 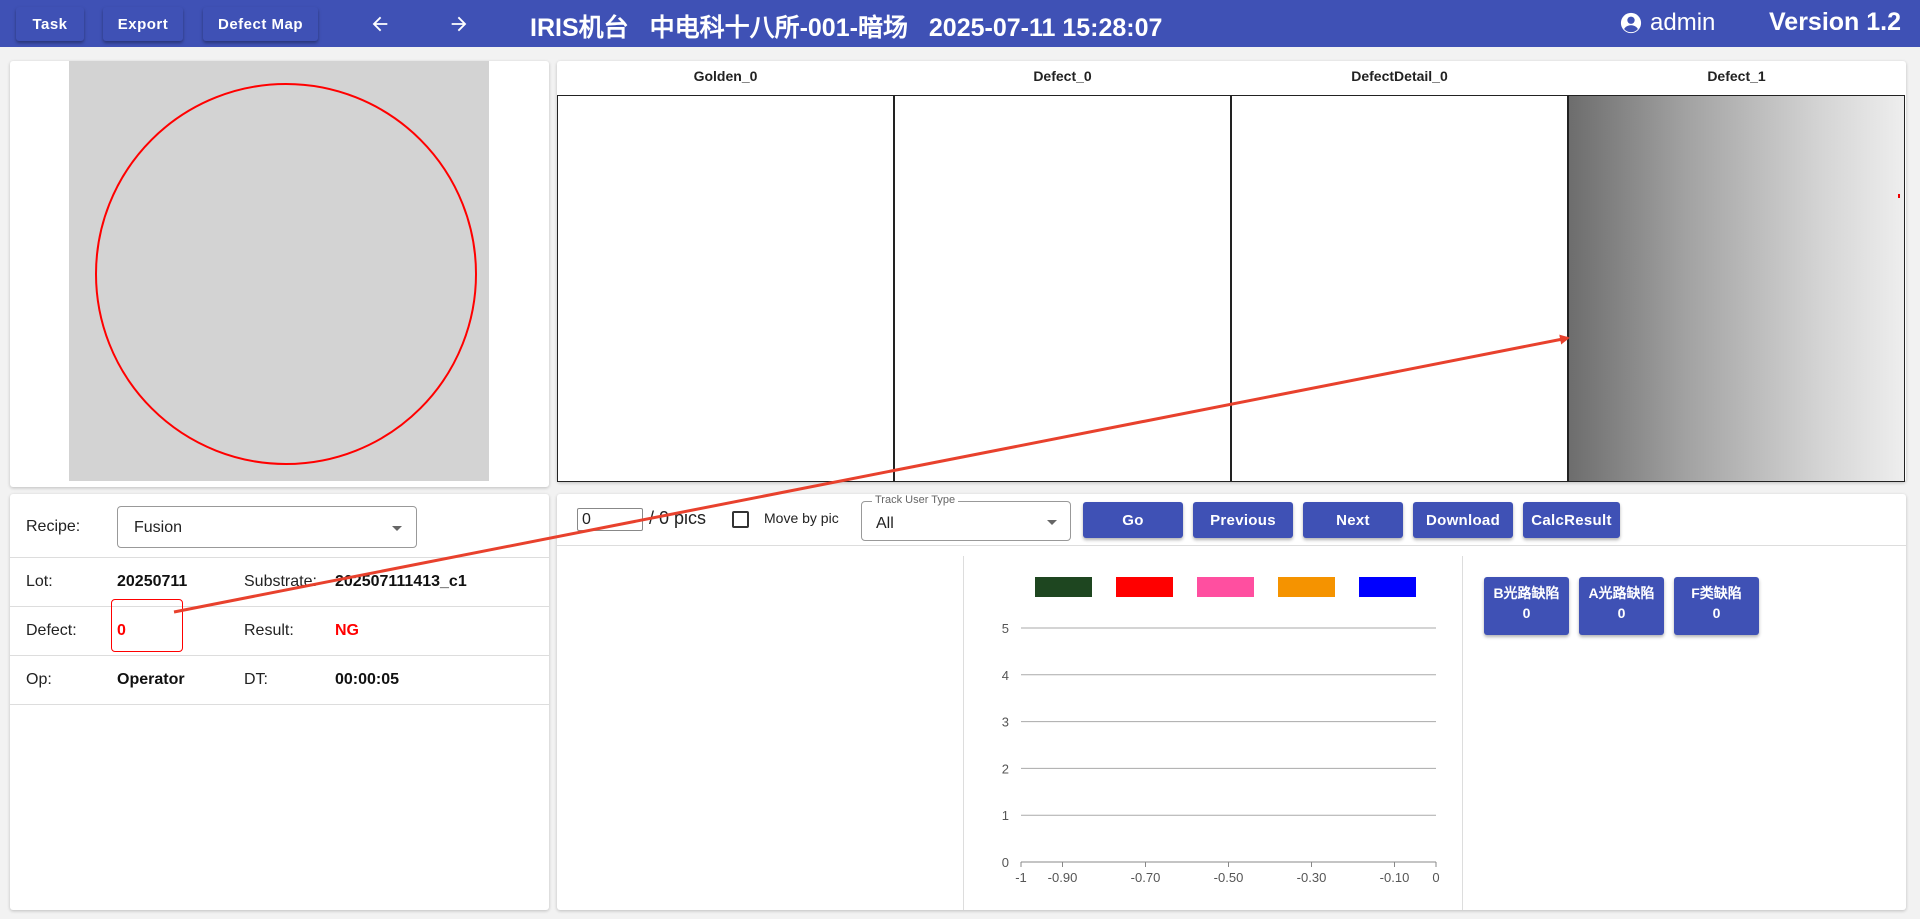 I want to click on y-tick-label: 3, so click(x=1005, y=722).